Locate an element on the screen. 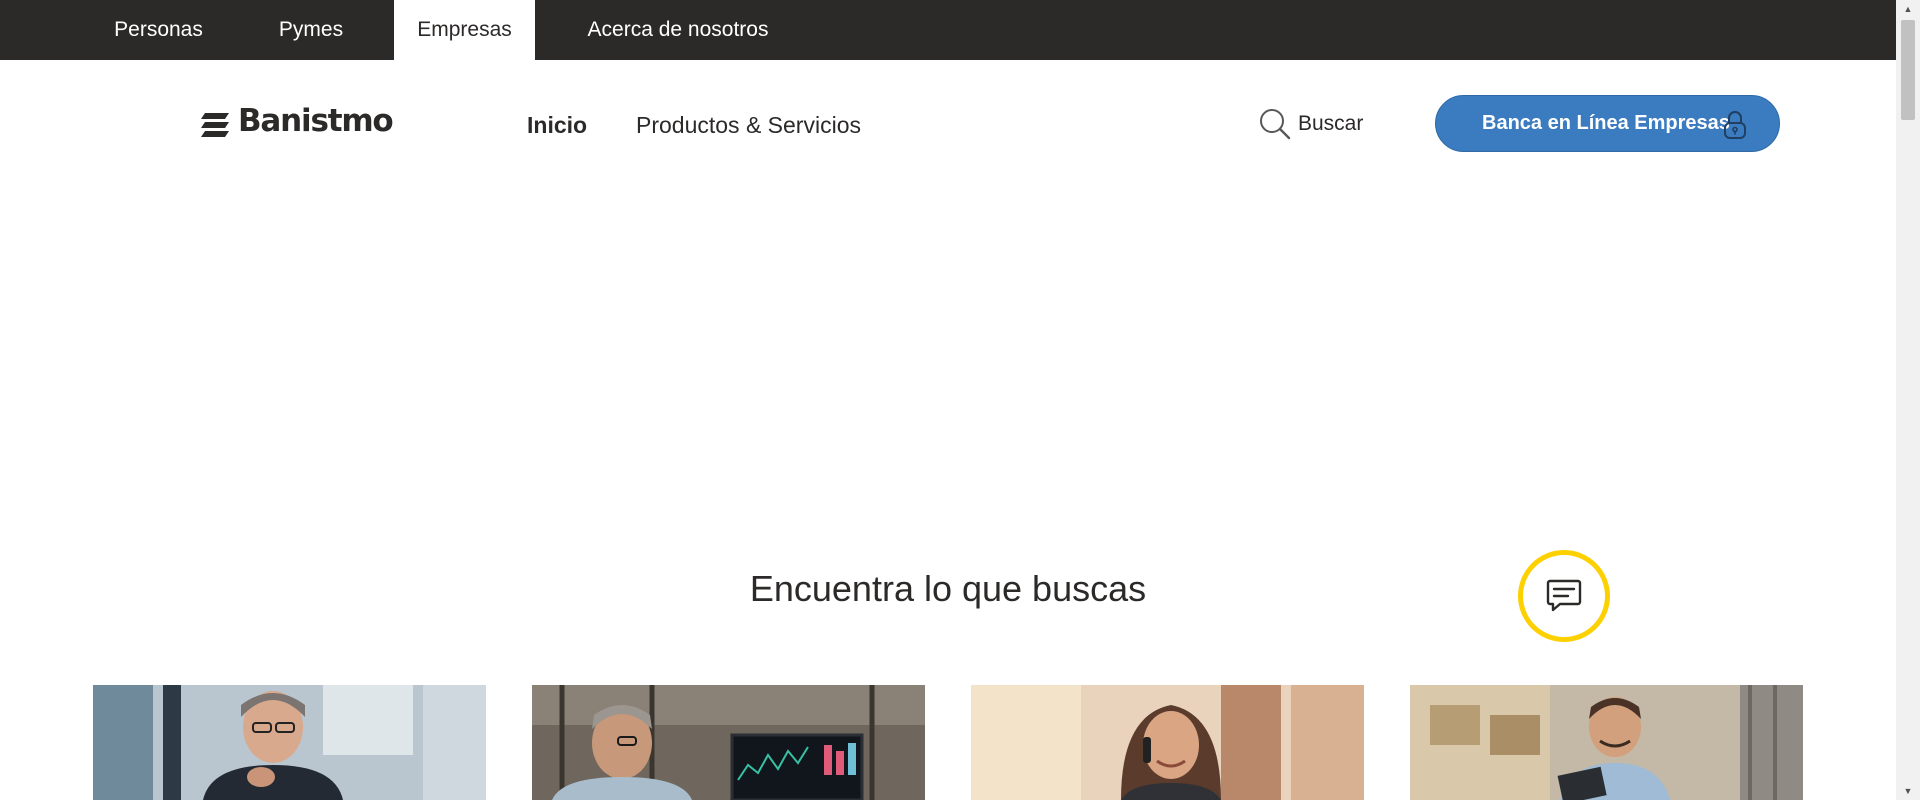  banca-en-linea-button: Banca en Línea Empresas is located at coordinates (1607, 123).